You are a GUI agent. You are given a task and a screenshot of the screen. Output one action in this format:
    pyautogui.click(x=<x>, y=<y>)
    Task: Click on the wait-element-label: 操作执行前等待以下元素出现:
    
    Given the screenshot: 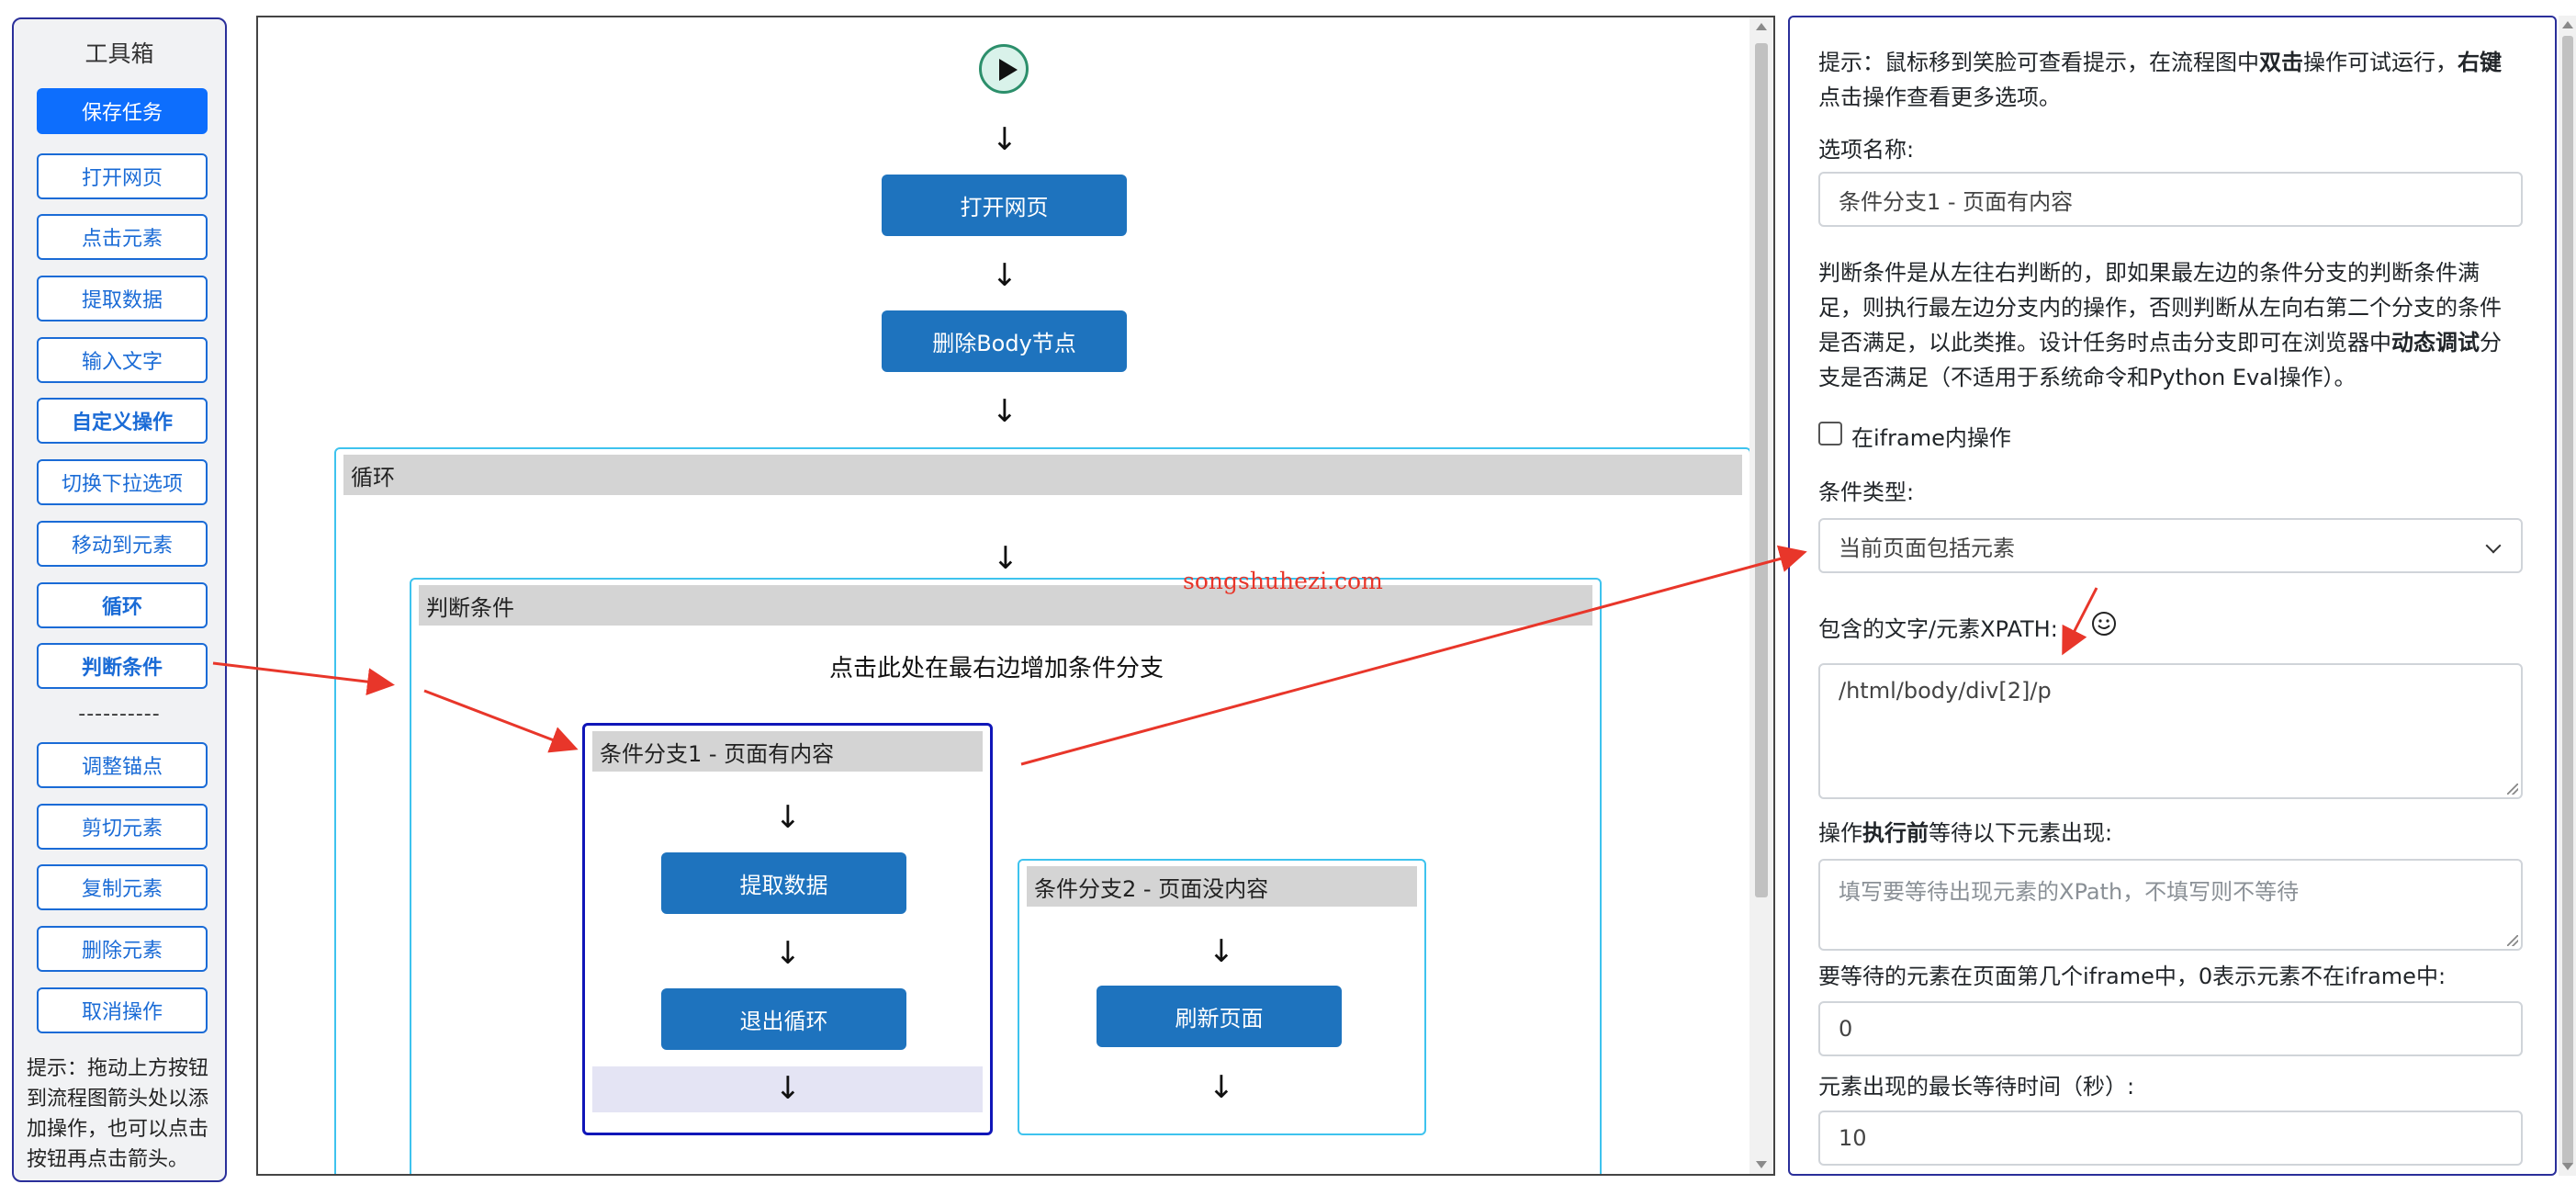 What is the action you would take?
    pyautogui.click(x=1965, y=831)
    